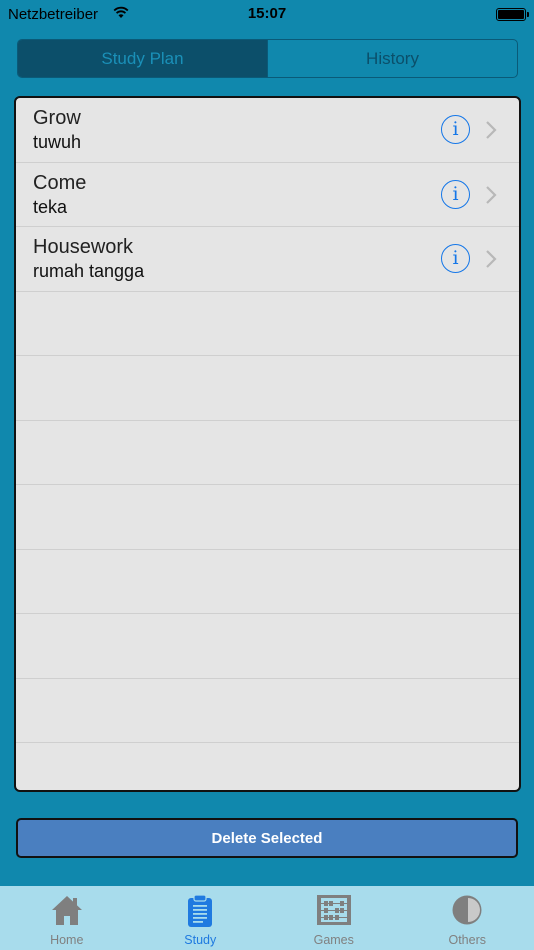  I want to click on tab-bar: Home Study Games Others, so click(267, 918).